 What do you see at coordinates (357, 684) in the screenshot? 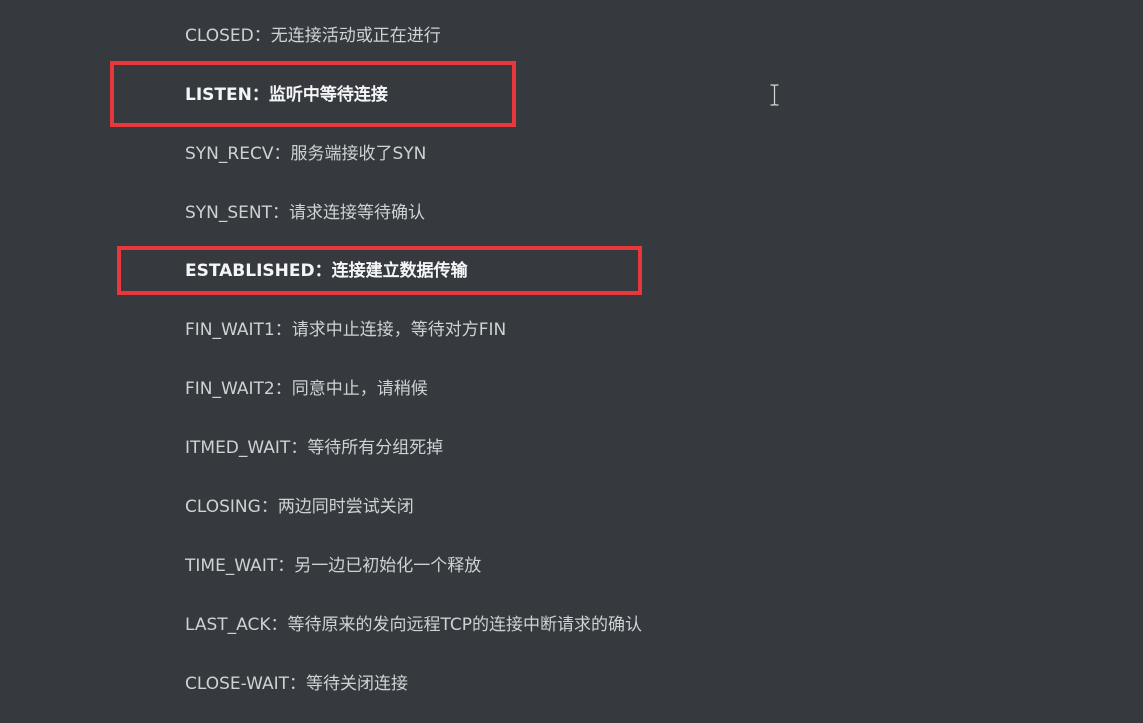
I see `state-description: 等待关闭连接` at bounding box center [357, 684].